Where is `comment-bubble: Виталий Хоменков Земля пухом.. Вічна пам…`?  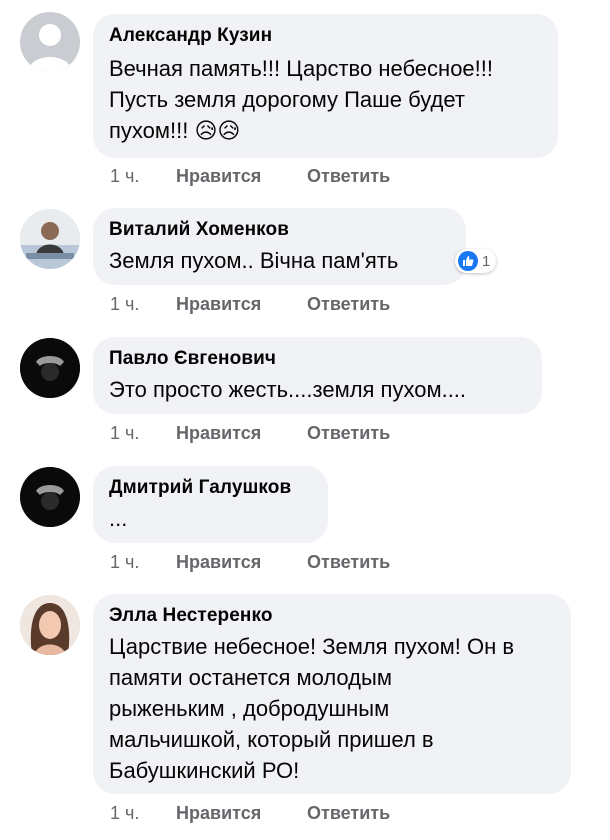
comment-bubble: Виталий Хоменков Земля пухом.. Вічна пам… is located at coordinates (279, 246).